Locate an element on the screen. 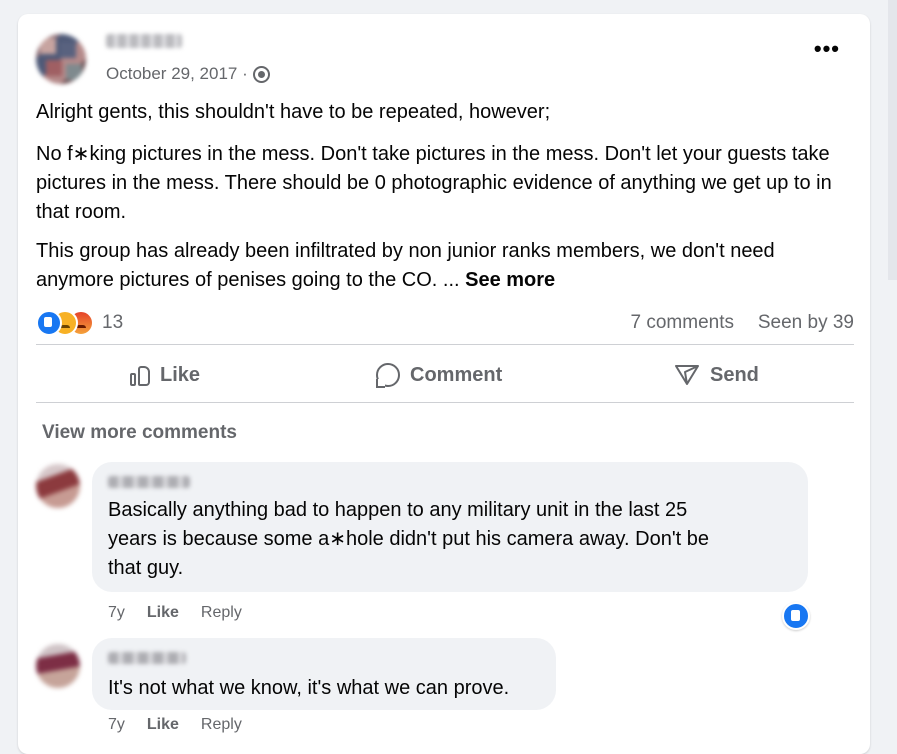  like-reaction-icon is located at coordinates (49, 323).